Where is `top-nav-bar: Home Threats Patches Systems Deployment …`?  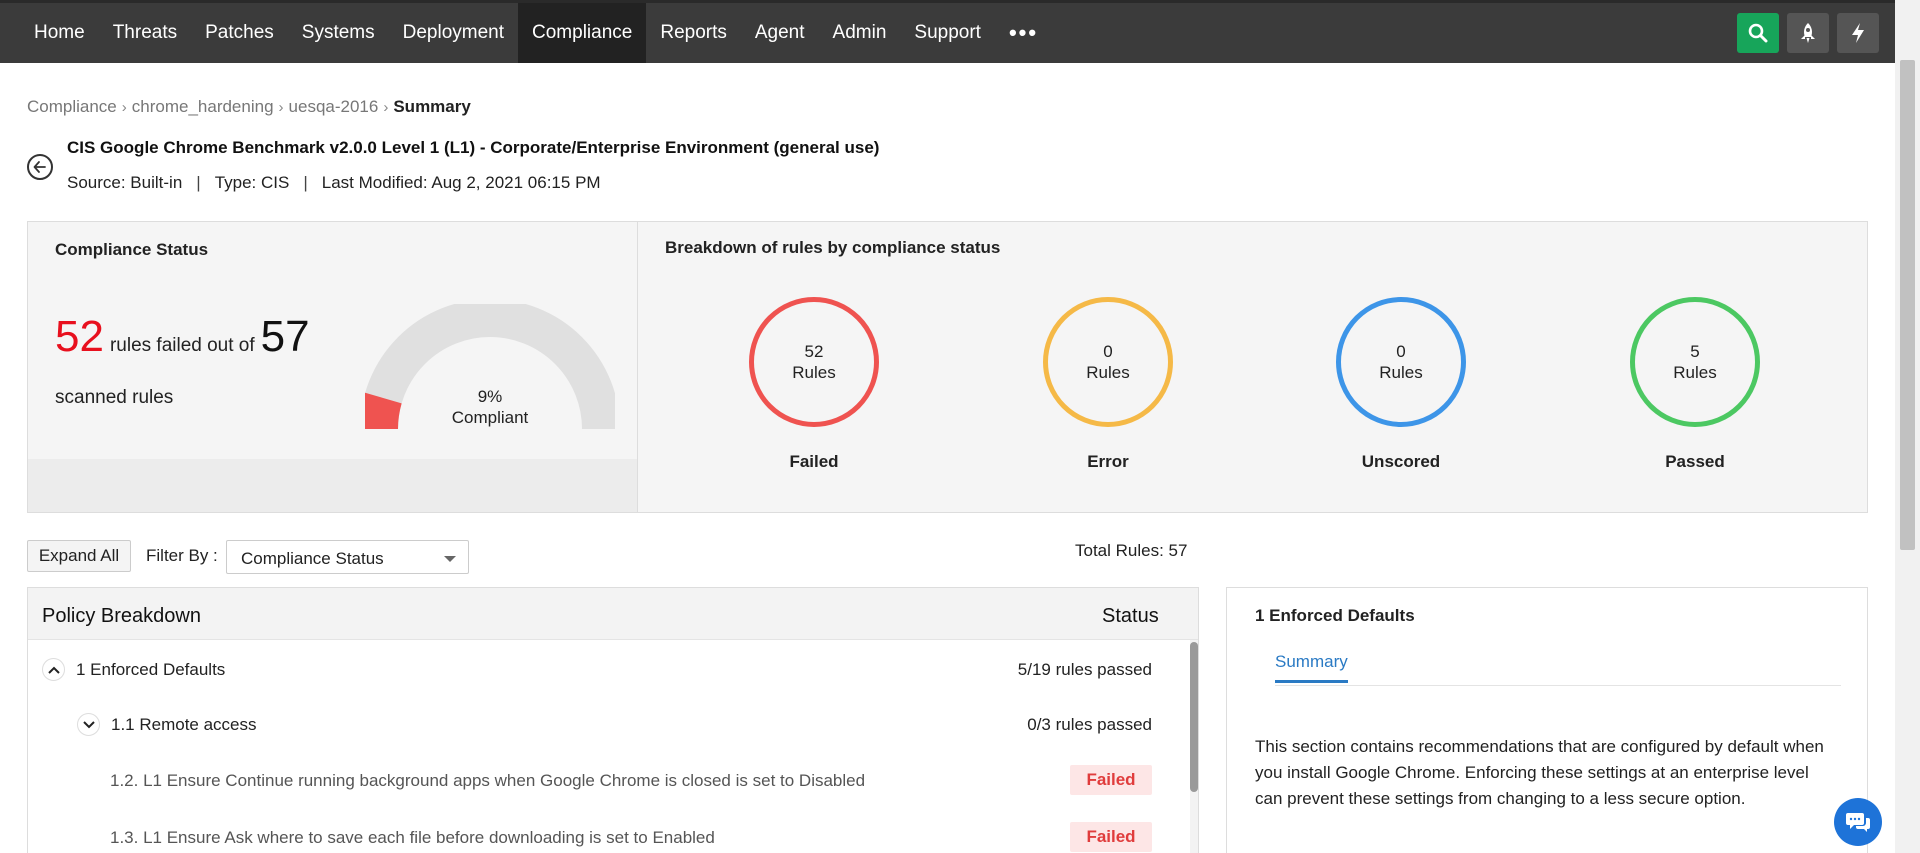 top-nav-bar: Home Threats Patches Systems Deployment … is located at coordinates (947, 31).